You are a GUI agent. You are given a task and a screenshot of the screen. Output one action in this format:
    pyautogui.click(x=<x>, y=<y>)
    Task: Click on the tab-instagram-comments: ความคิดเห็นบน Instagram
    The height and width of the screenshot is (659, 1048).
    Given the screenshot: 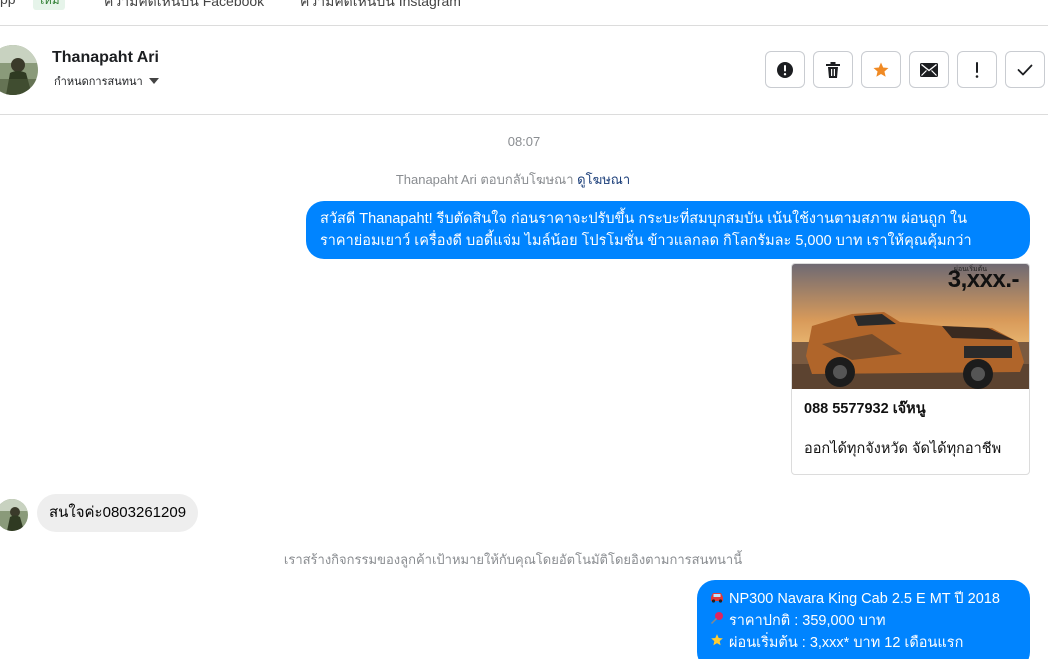 What is the action you would take?
    pyautogui.click(x=380, y=6)
    